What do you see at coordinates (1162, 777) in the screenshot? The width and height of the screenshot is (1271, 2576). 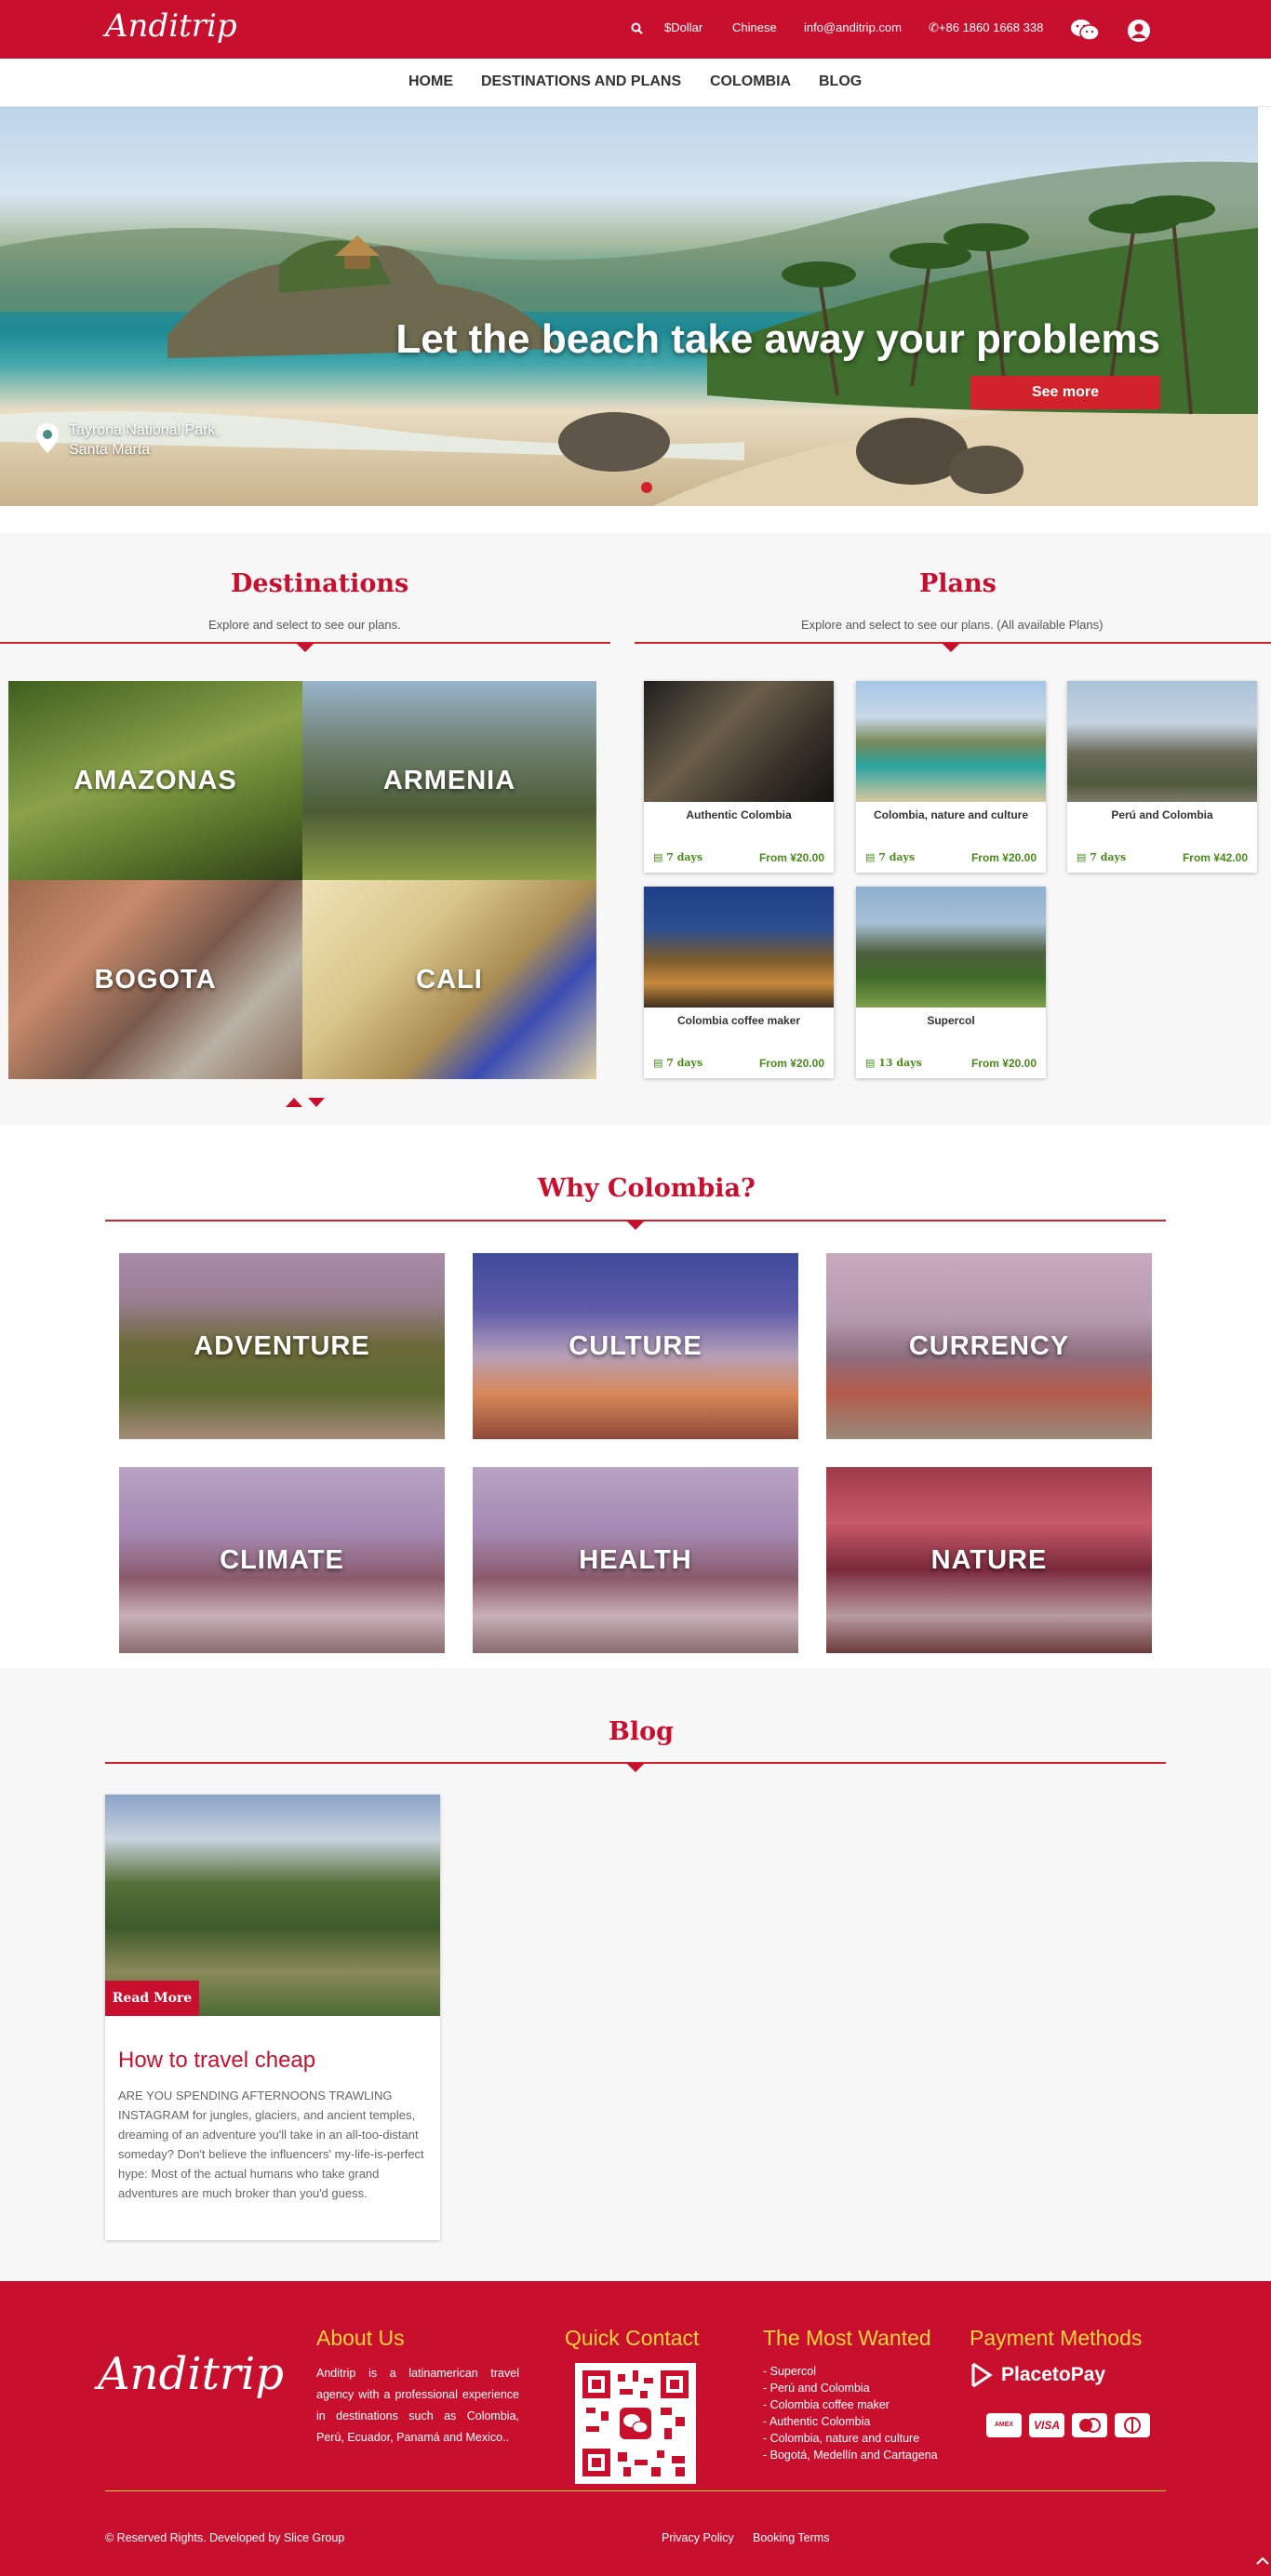 I see `plan-card: Perú and Colombia ▤ 7 days From ¥42.00` at bounding box center [1162, 777].